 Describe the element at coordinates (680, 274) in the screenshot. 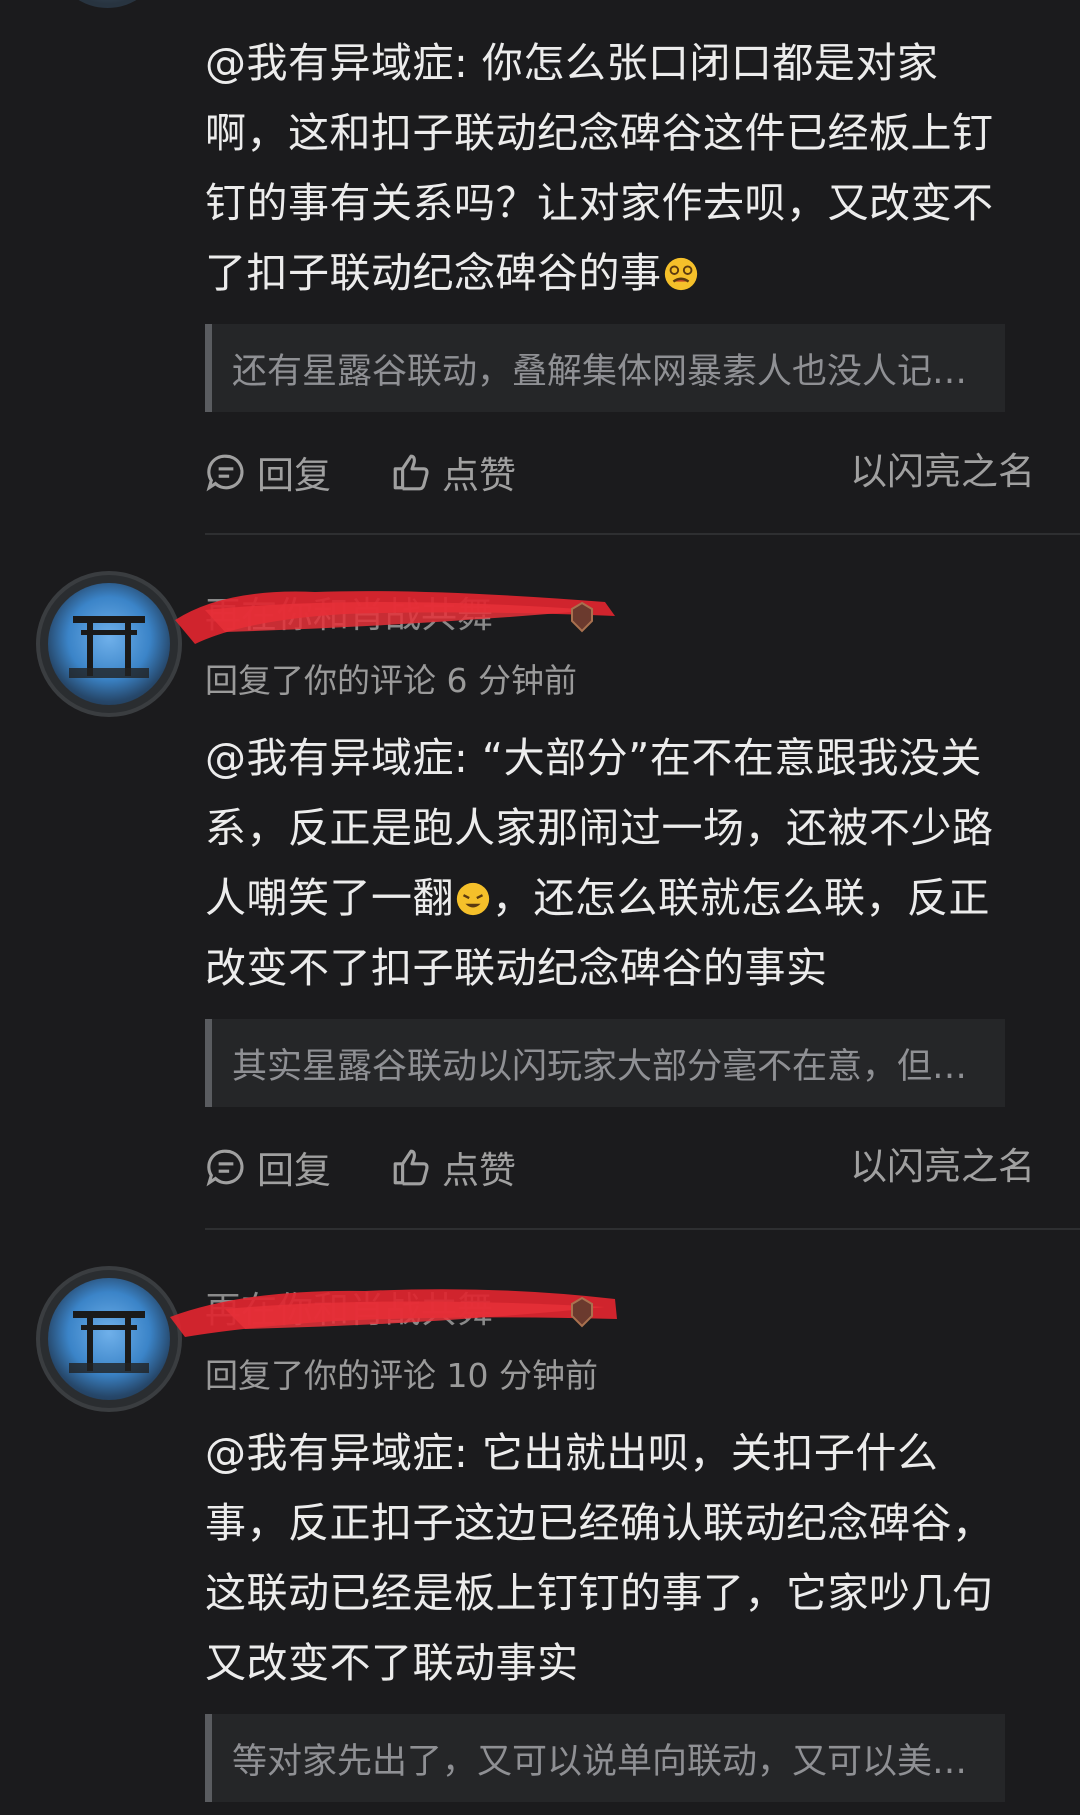

I see `dizzy-face-icon` at that location.